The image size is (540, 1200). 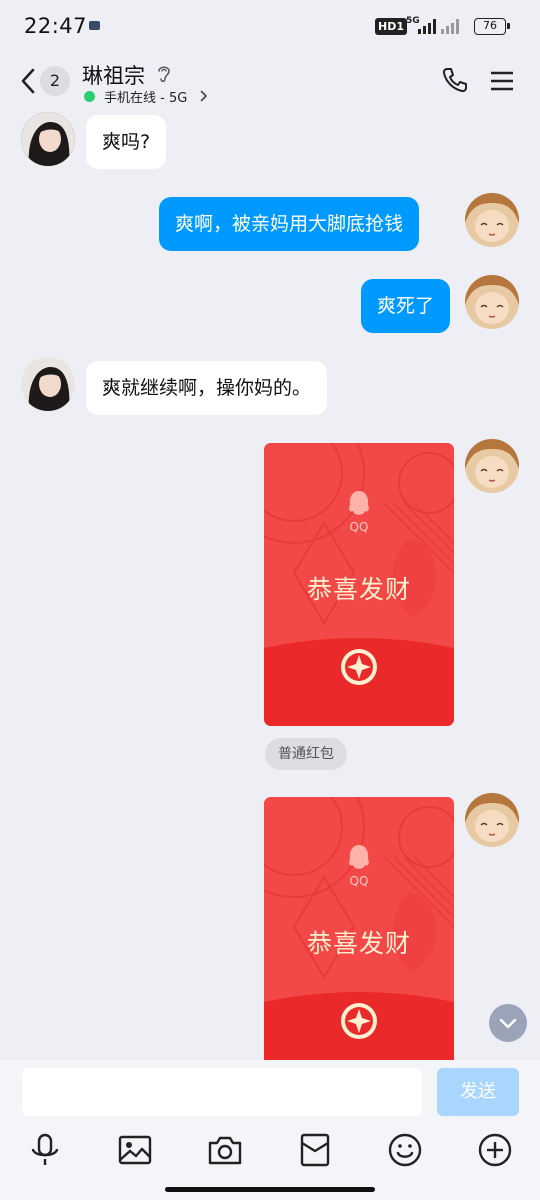 I want to click on message-bubble-incoming: 爽吗?, so click(x=126, y=142).